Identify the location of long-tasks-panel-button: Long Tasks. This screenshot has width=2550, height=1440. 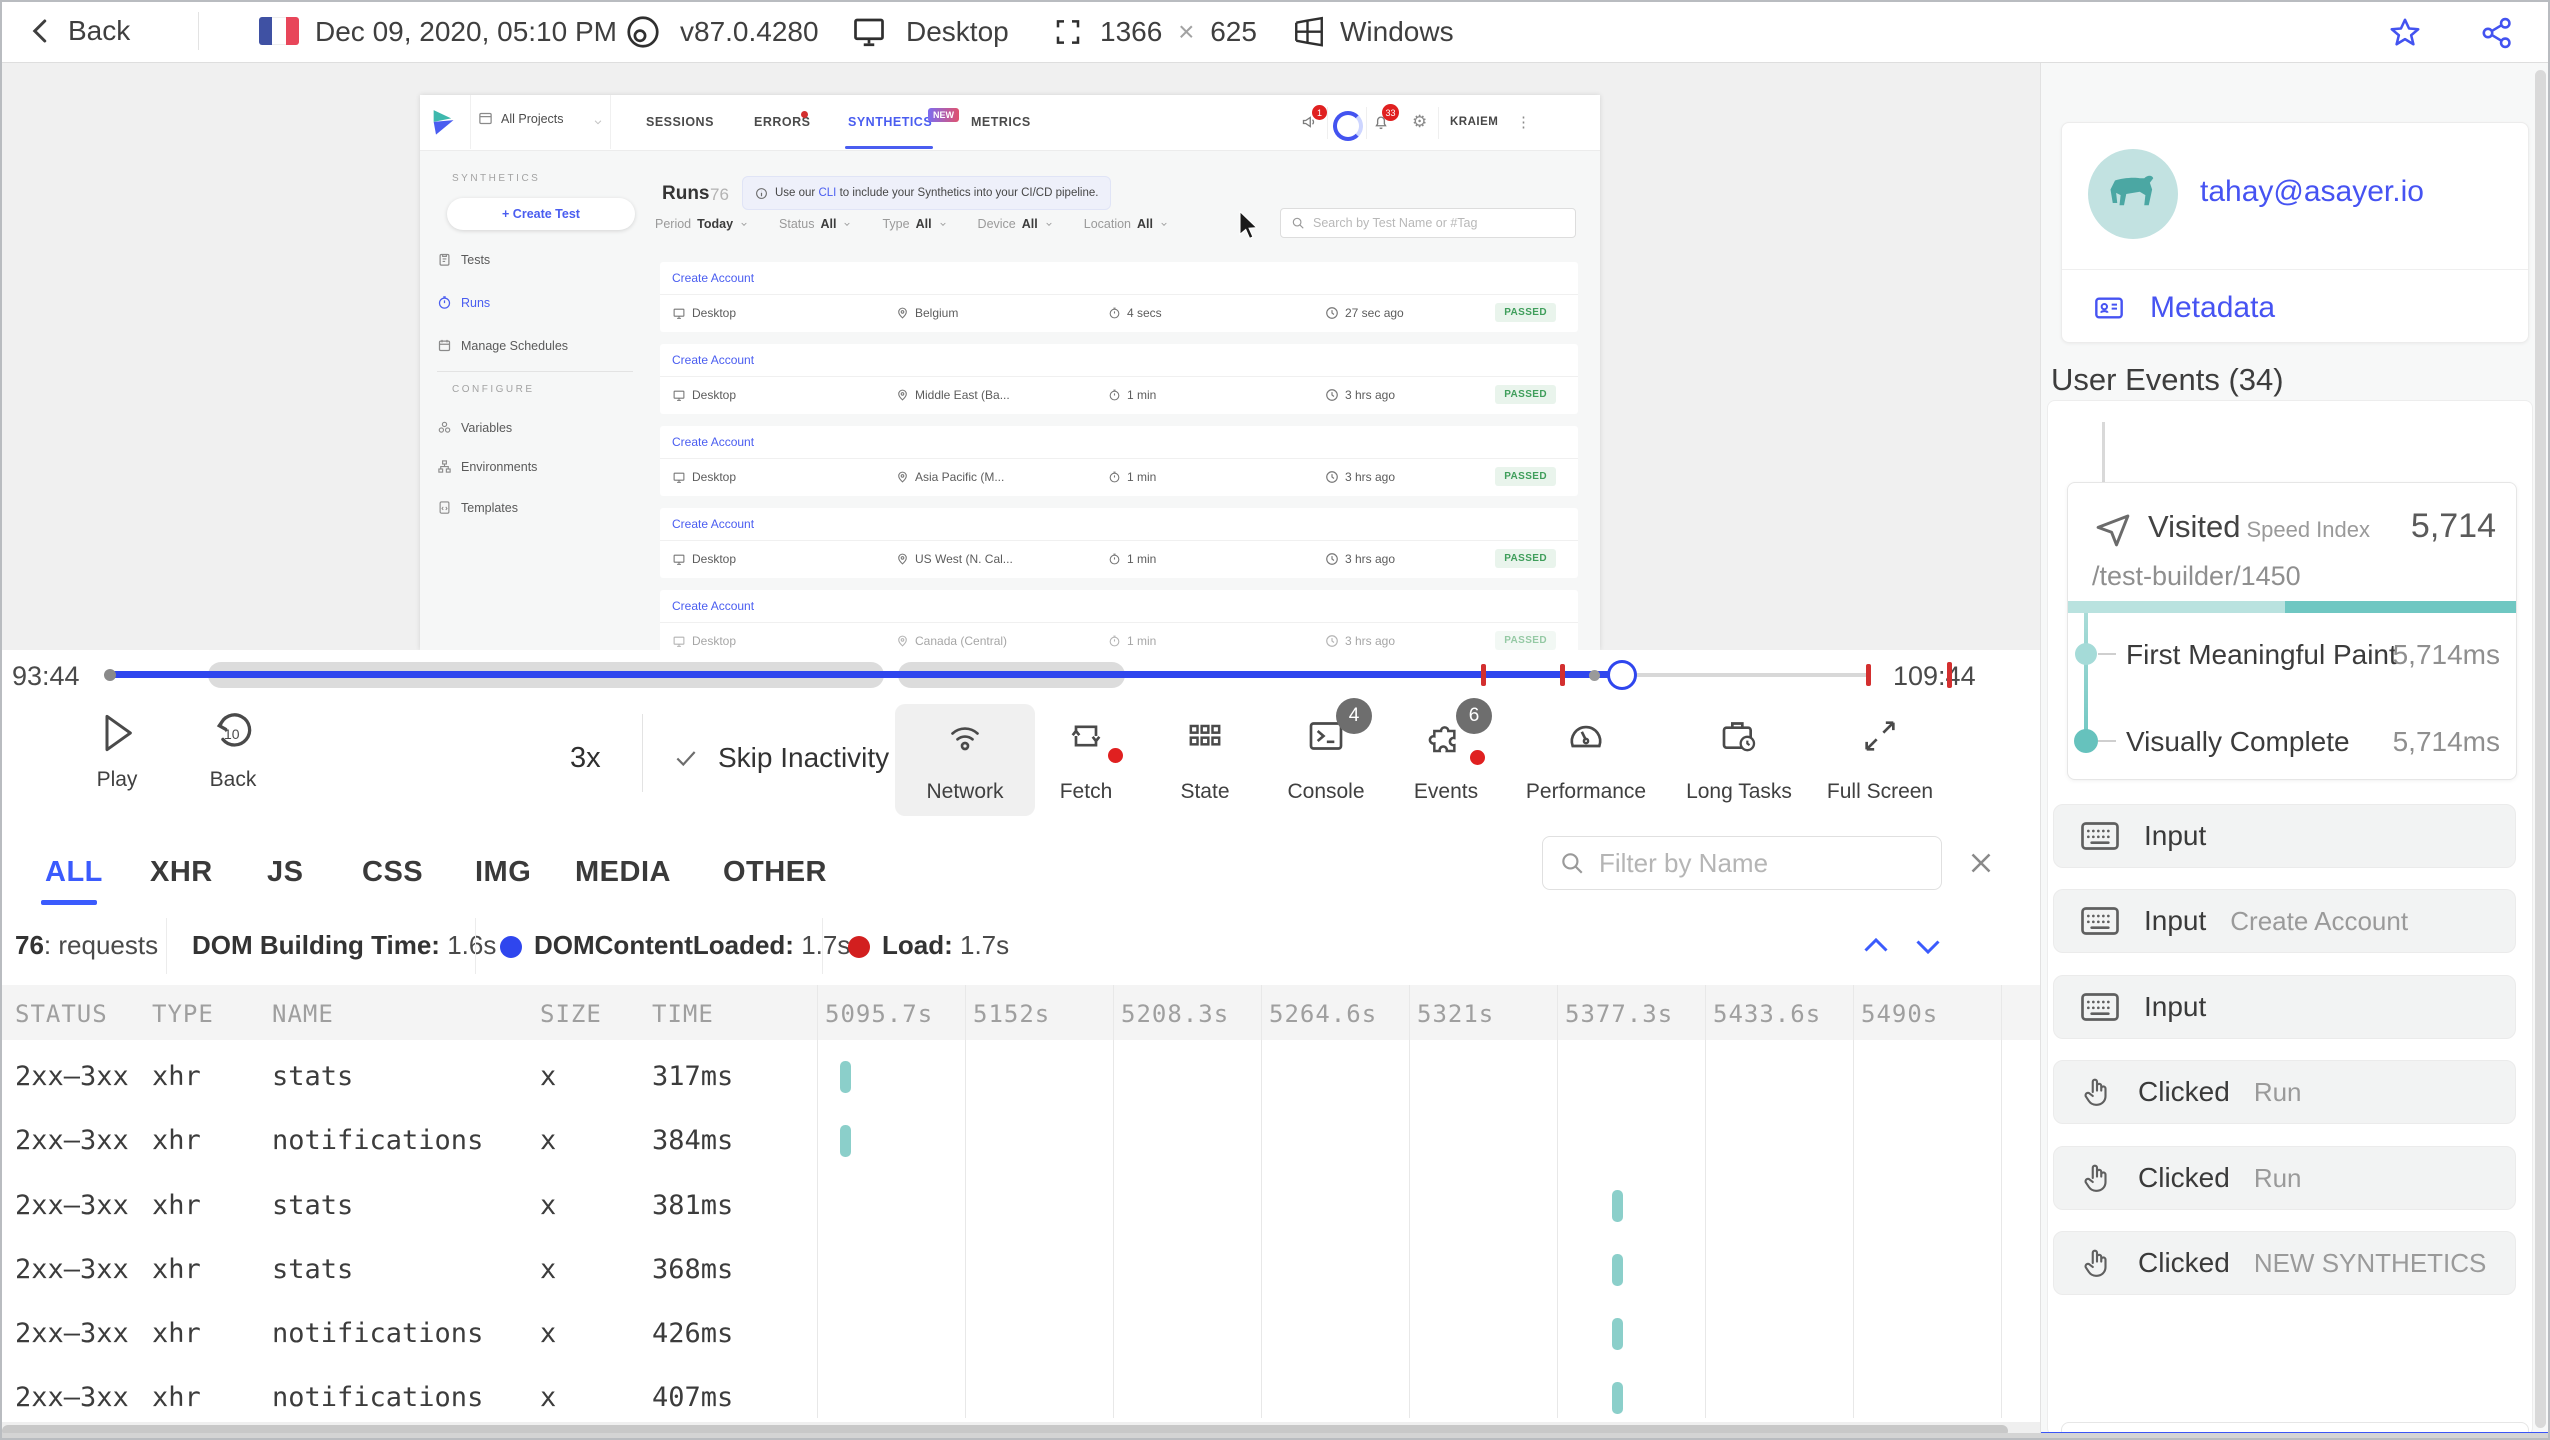
(1739, 760).